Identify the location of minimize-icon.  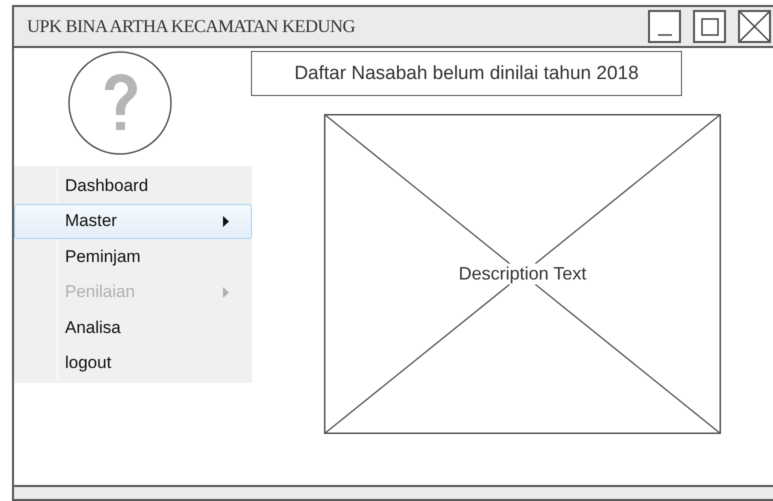
(665, 35).